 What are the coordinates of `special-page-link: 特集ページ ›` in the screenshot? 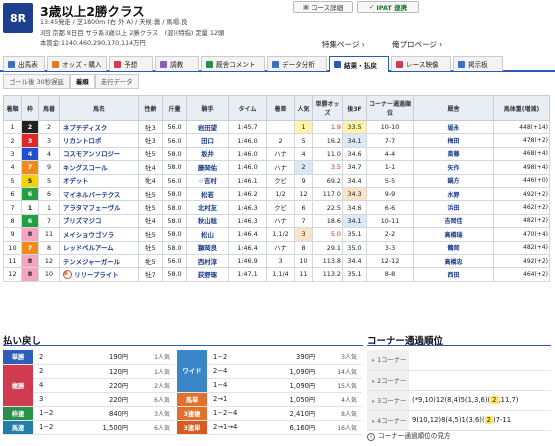 It's located at (343, 44).